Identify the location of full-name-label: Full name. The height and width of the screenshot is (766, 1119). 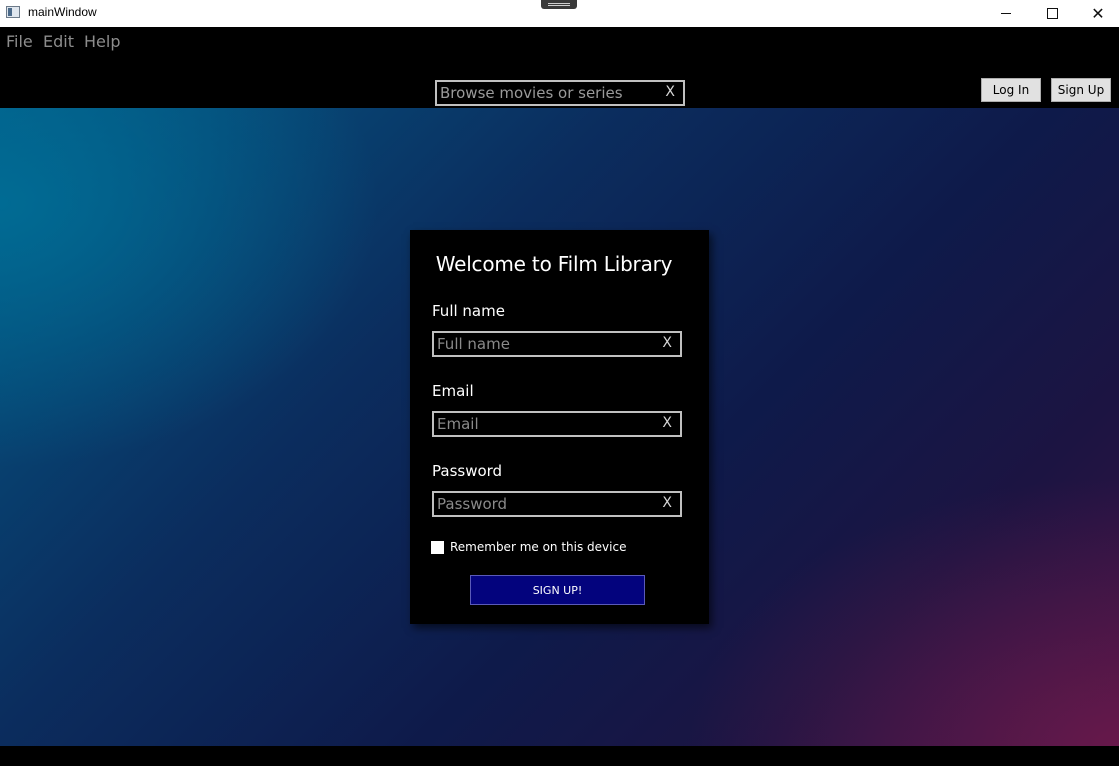
(468, 311).